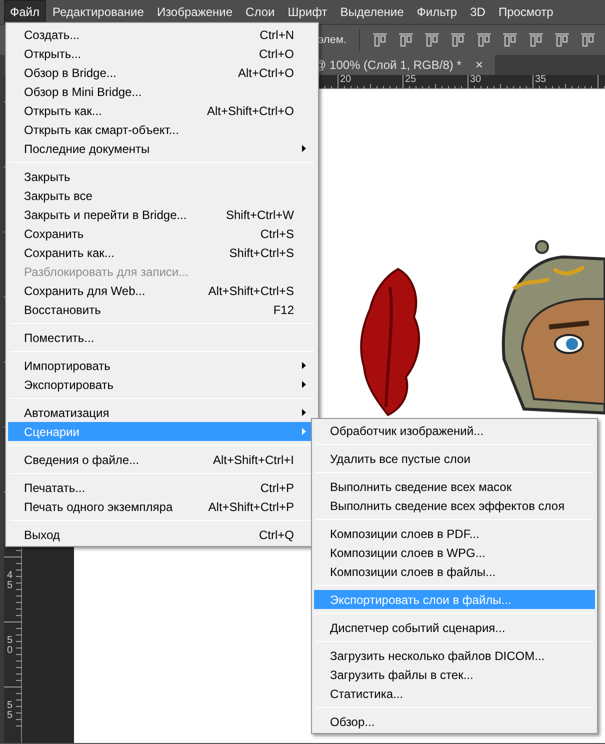 This screenshot has height=744, width=605. What do you see at coordinates (526, 12) in the screenshot?
I see `menu-bar-item: Просмотр` at bounding box center [526, 12].